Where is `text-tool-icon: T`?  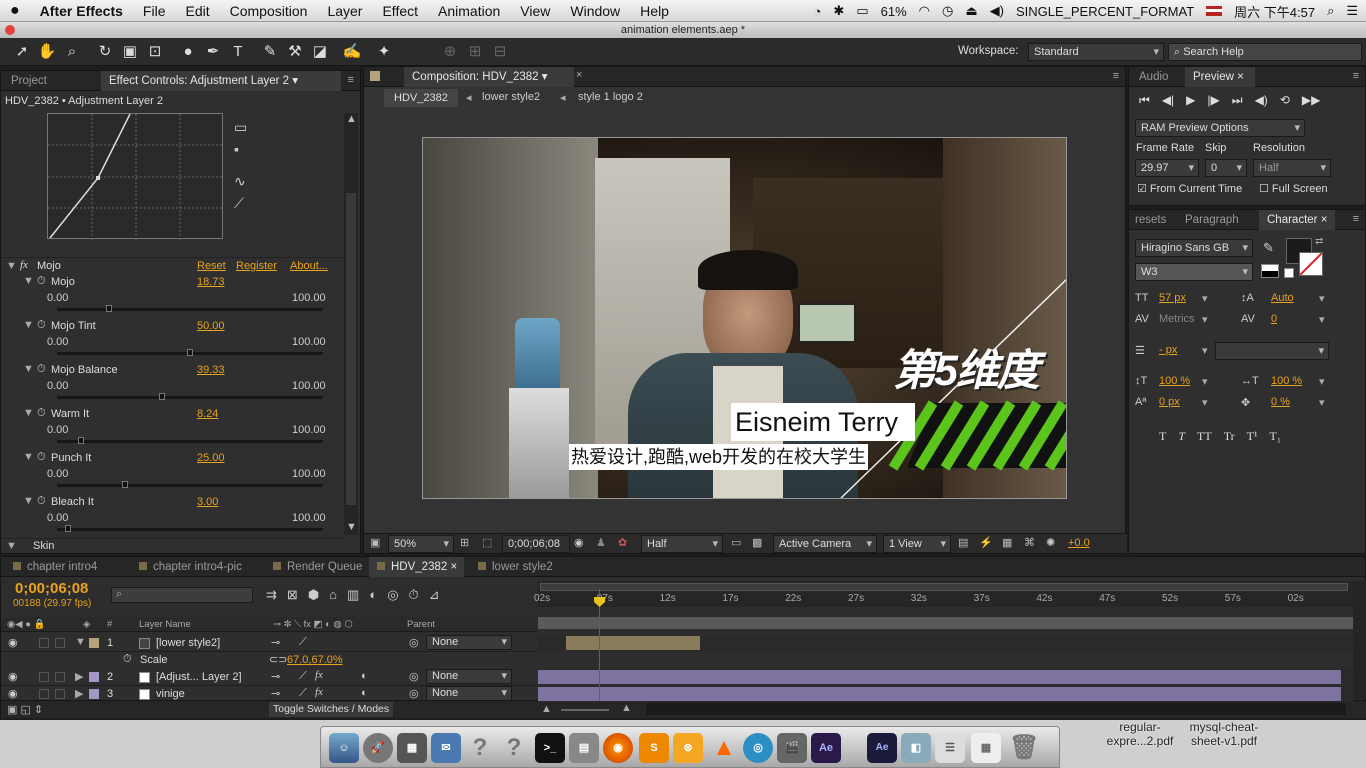 text-tool-icon: T is located at coordinates (238, 52).